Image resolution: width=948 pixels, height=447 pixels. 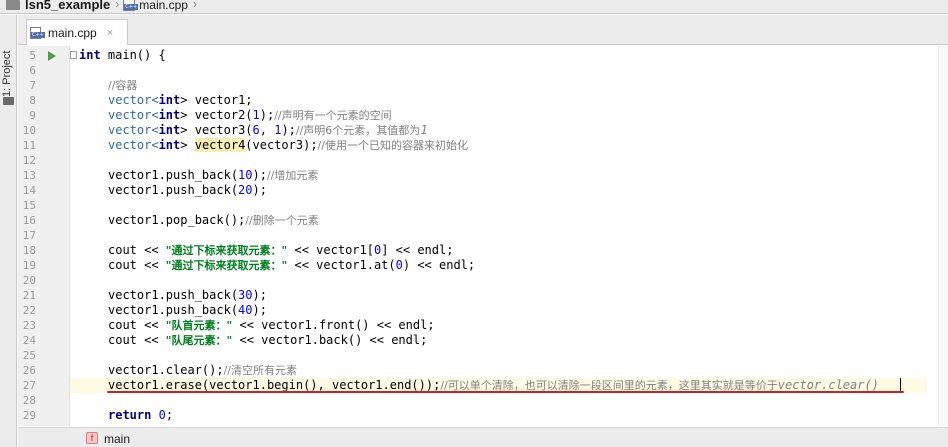 I want to click on line-number: 11, so click(x=29, y=145).